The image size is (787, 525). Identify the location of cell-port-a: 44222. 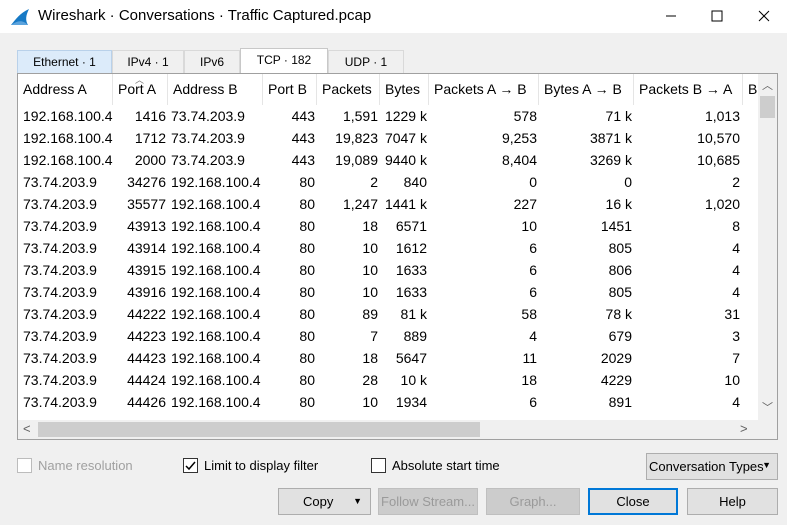
(146, 314).